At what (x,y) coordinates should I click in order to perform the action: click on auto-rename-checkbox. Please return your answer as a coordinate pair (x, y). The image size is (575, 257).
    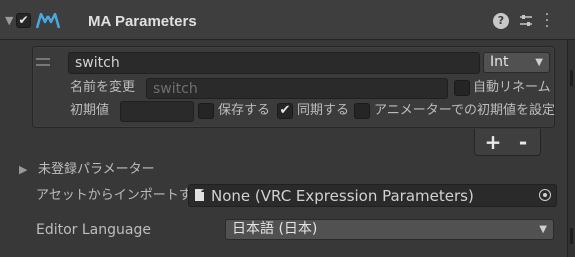
    Looking at the image, I should click on (462, 88).